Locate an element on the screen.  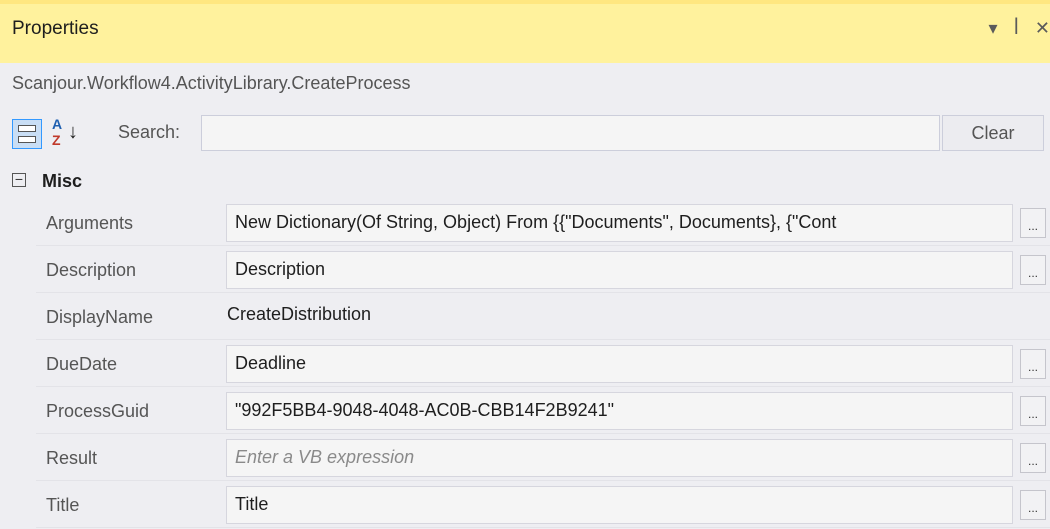
titlebar-buttons: ▾ ꟾ ✕ is located at coordinates (1019, 28).